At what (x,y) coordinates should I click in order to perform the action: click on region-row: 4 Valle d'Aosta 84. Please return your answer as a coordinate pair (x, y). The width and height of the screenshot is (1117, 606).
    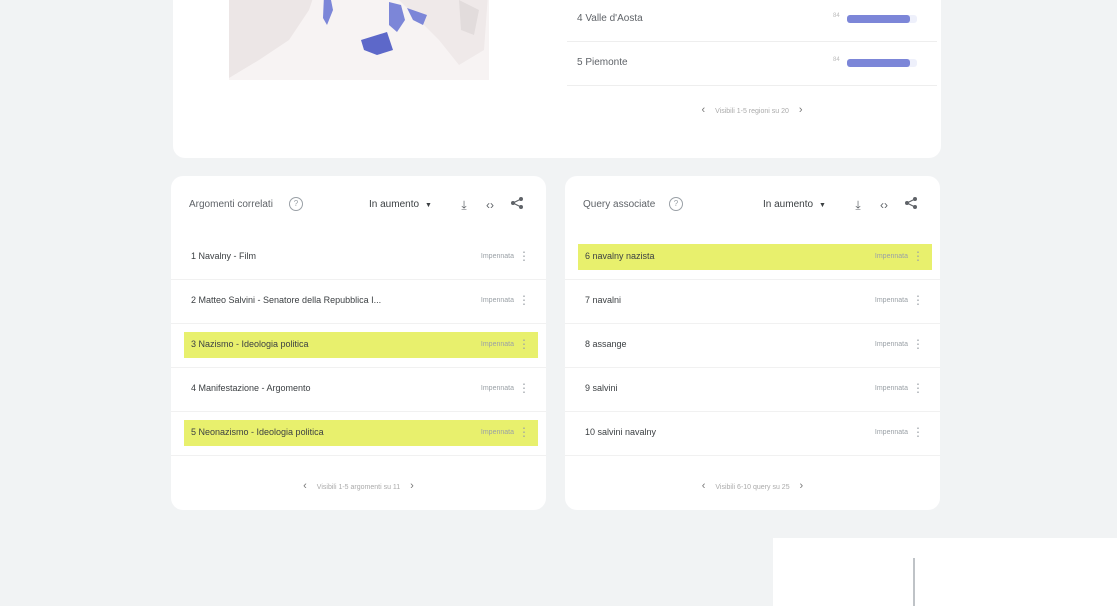
    Looking at the image, I should click on (752, 21).